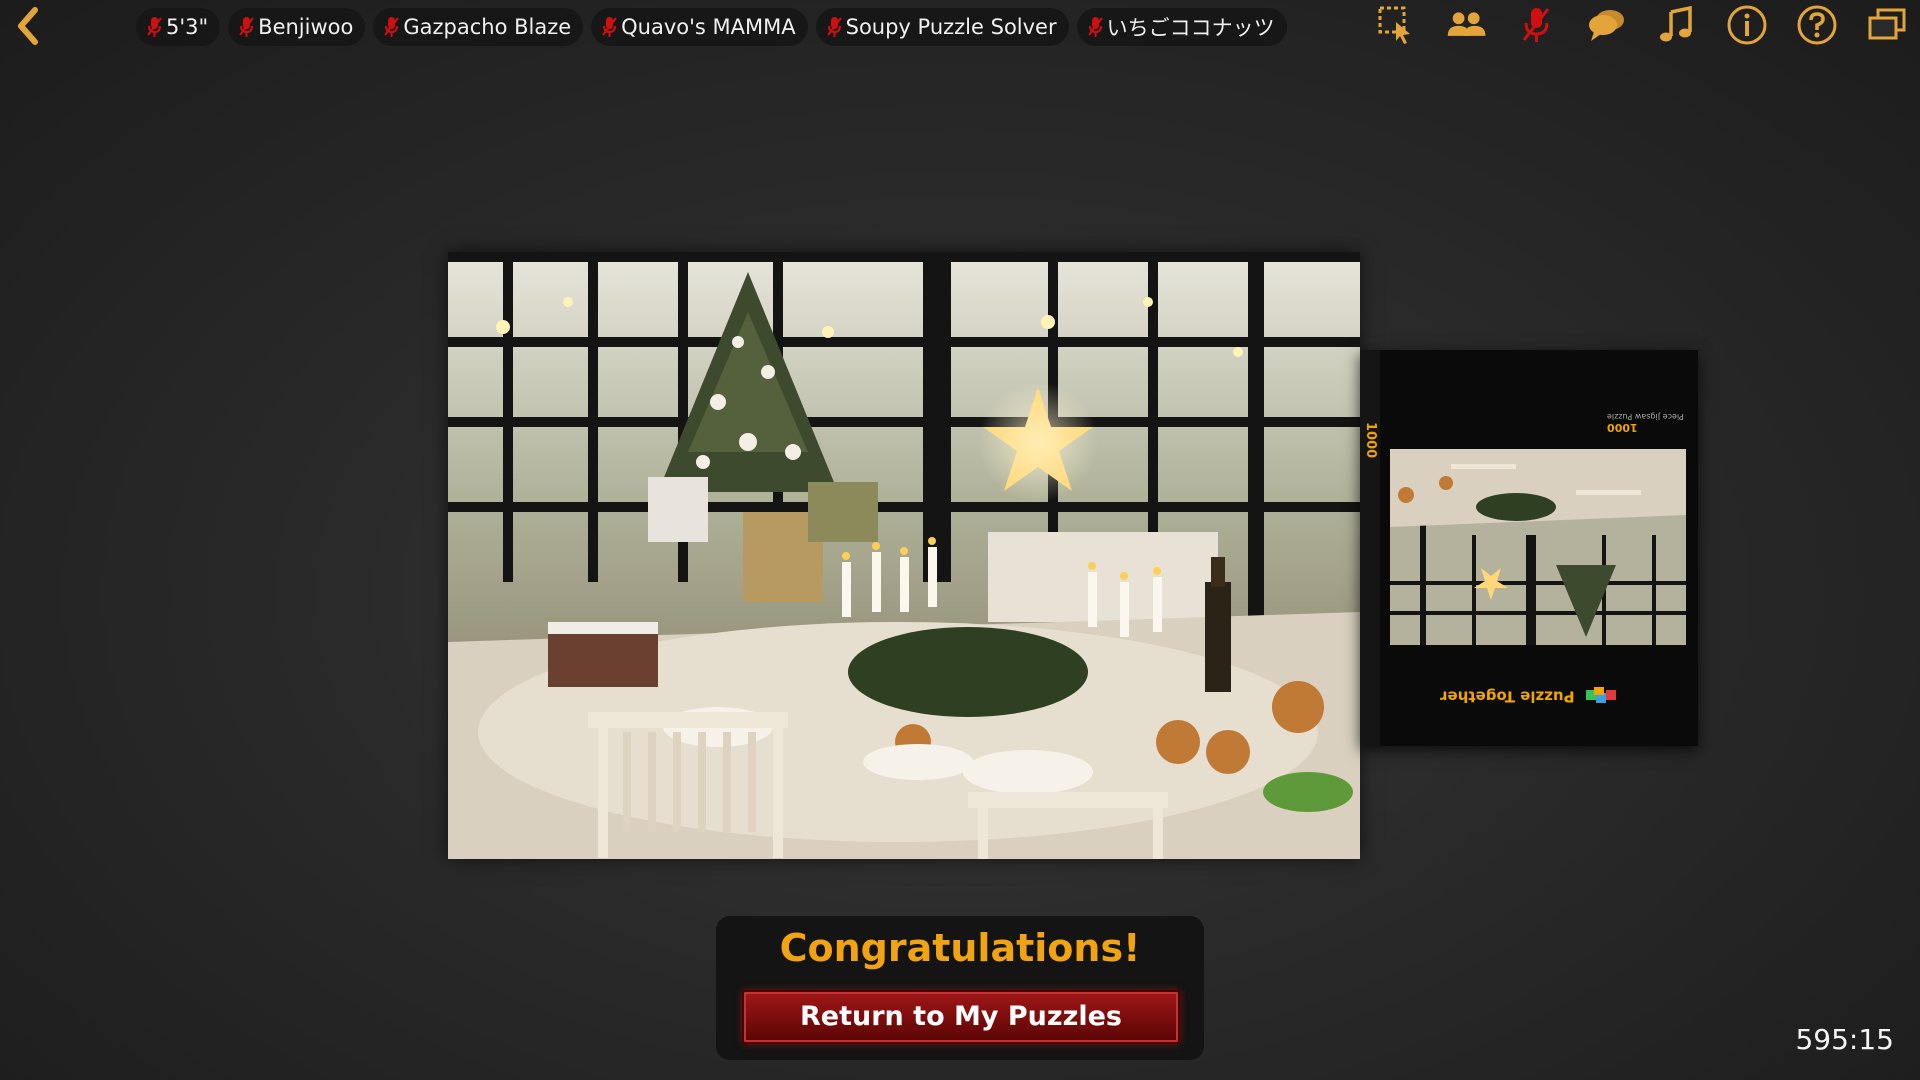 The height and width of the screenshot is (1080, 1920). I want to click on back-button, so click(28, 26).